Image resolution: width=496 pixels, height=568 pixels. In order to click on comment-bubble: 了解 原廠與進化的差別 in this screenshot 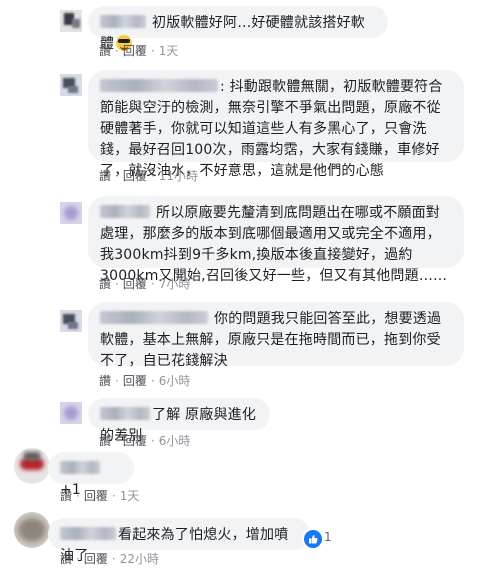, I will do `click(179, 421)`.